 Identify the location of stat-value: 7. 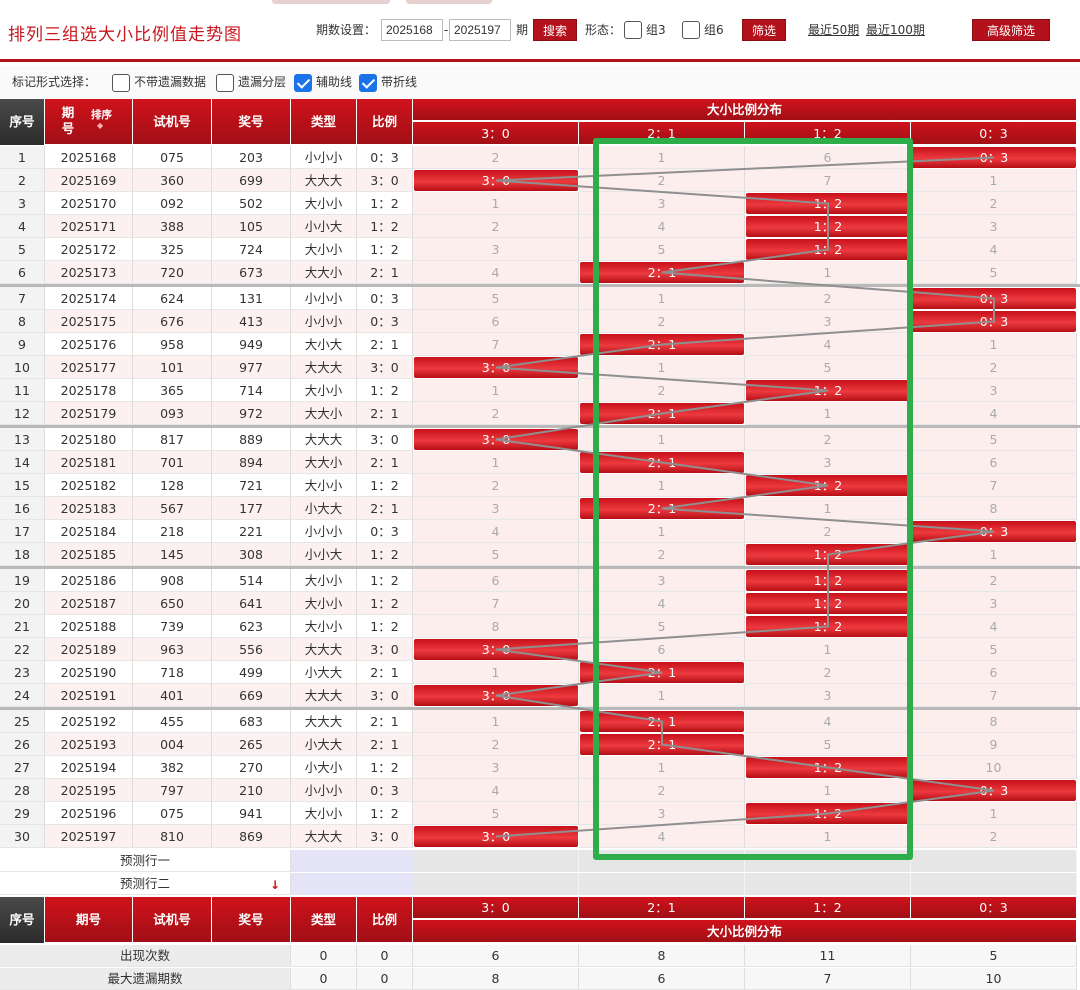
(828, 979).